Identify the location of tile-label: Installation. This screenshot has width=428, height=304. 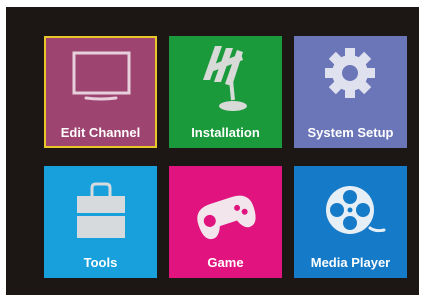
(225, 132).